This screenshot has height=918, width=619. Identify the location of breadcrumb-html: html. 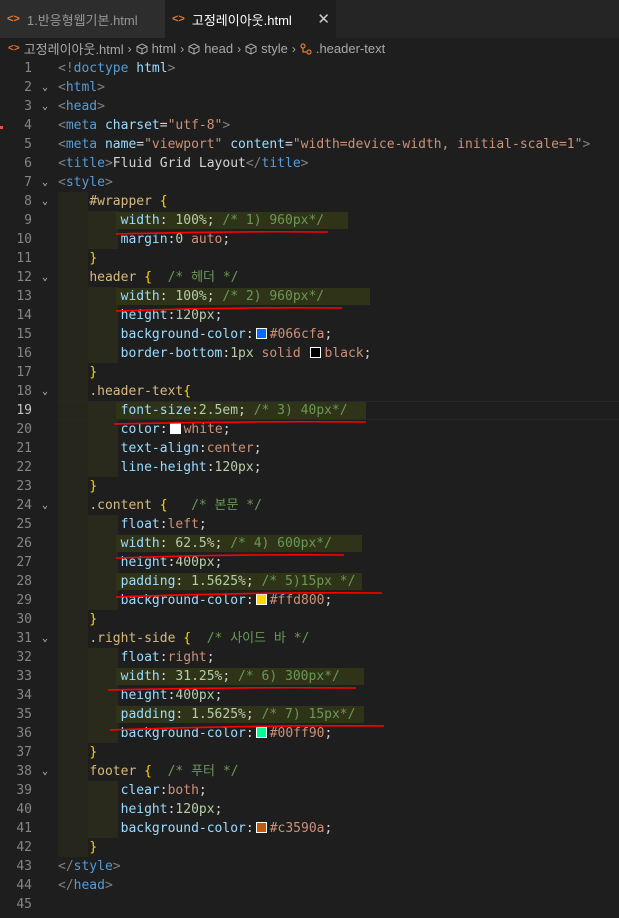
(164, 48).